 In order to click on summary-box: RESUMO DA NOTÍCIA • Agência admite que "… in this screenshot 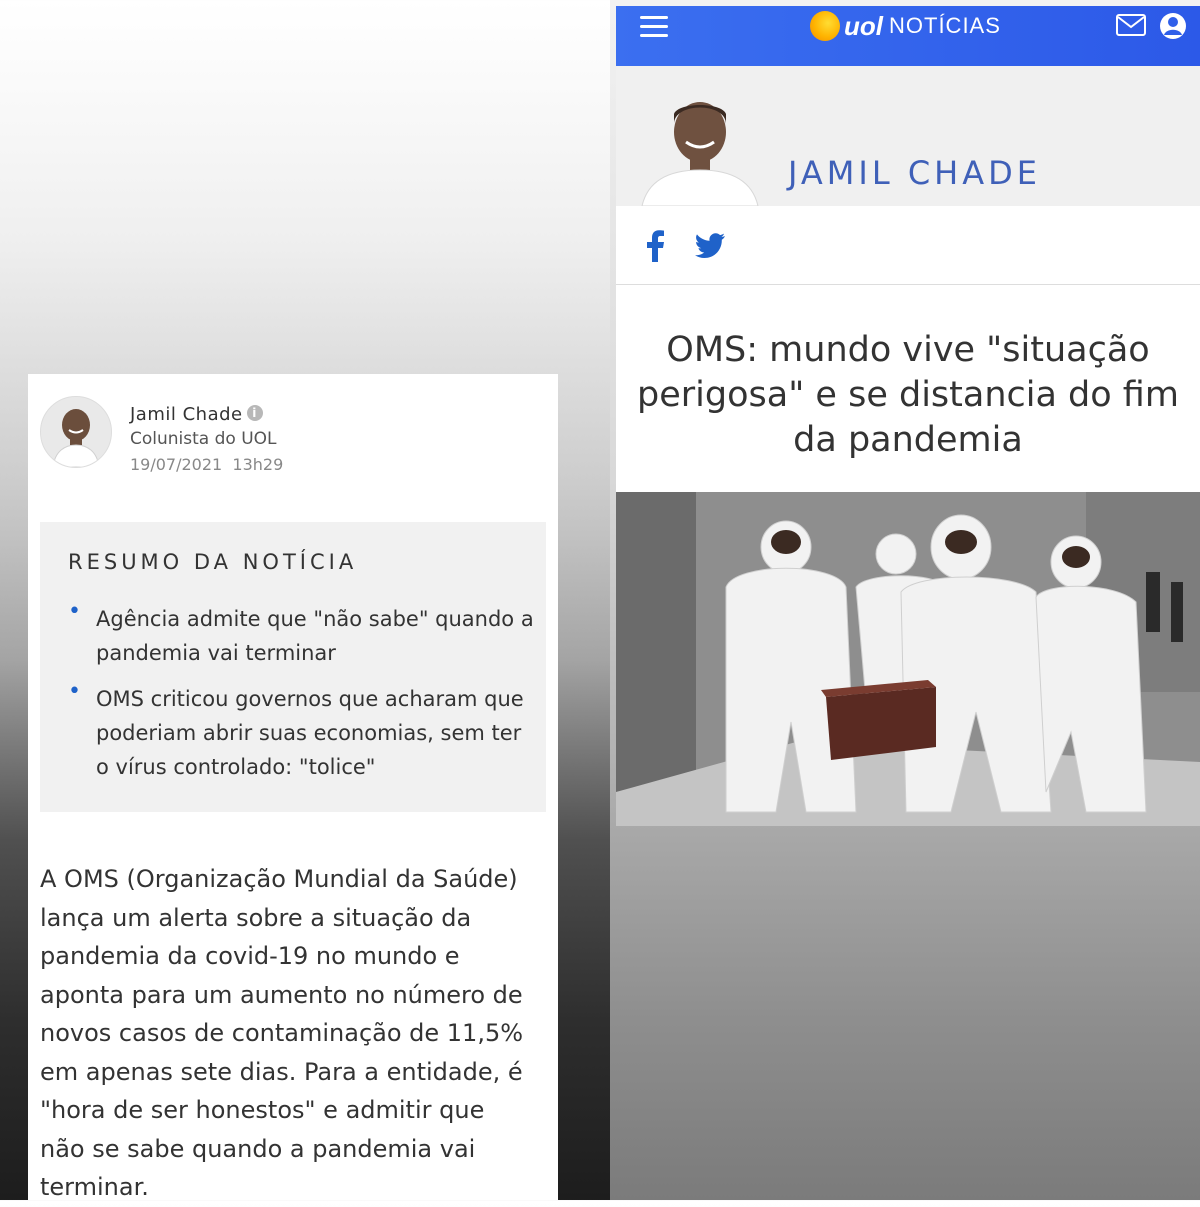, I will do `click(293, 667)`.